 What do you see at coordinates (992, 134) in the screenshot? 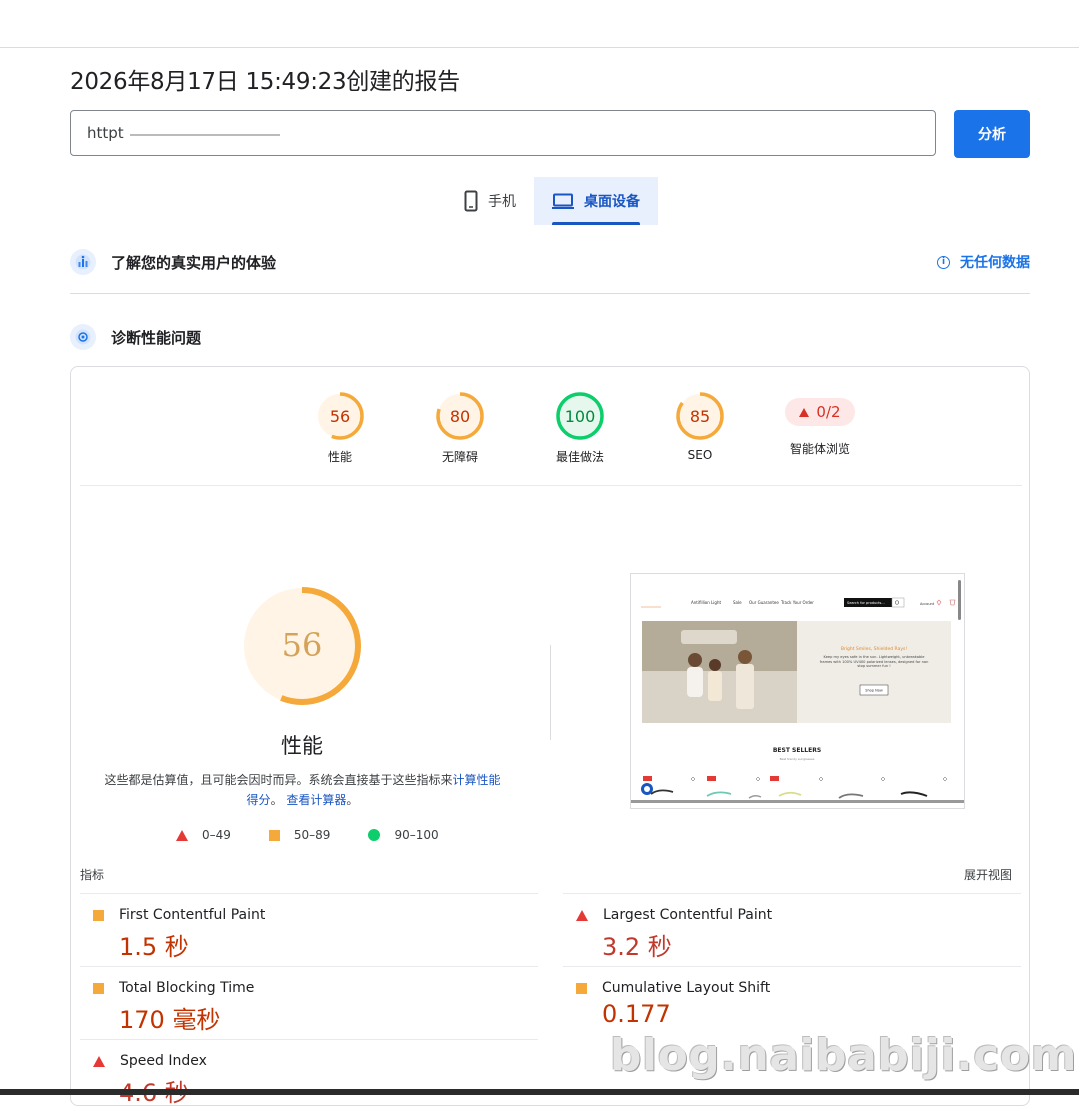
I see `analyze-button: 分析` at bounding box center [992, 134].